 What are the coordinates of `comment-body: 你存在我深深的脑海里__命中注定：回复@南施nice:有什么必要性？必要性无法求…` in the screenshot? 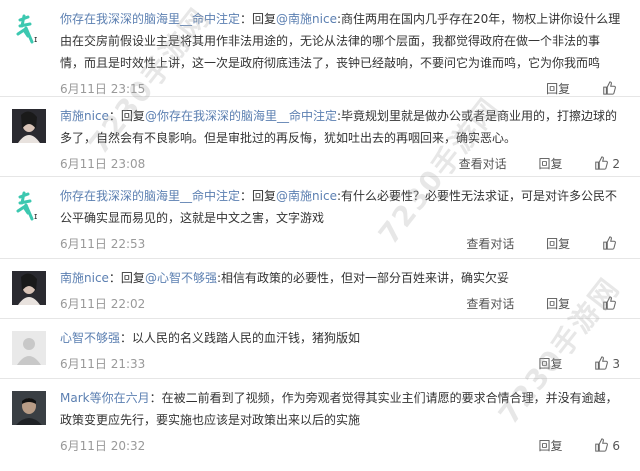 It's located at (350, 207).